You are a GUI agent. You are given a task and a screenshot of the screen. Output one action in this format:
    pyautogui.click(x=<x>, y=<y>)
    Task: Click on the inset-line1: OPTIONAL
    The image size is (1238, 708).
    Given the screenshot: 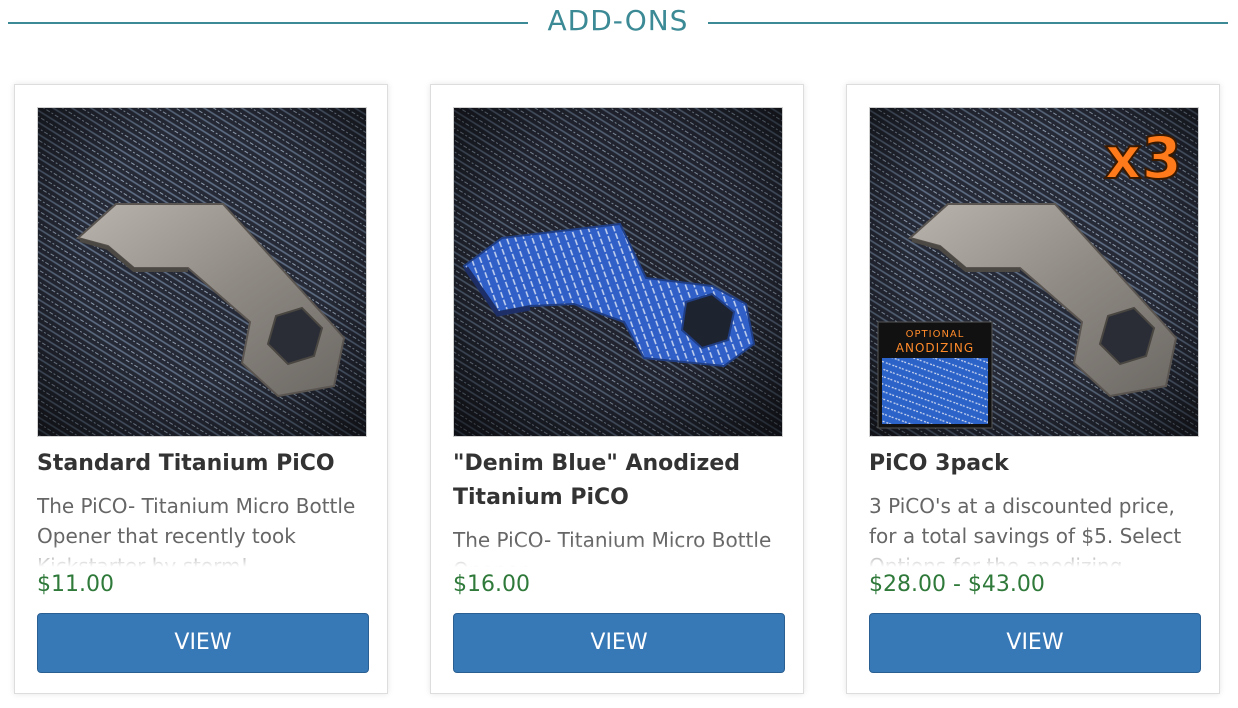 What is the action you would take?
    pyautogui.click(x=935, y=334)
    